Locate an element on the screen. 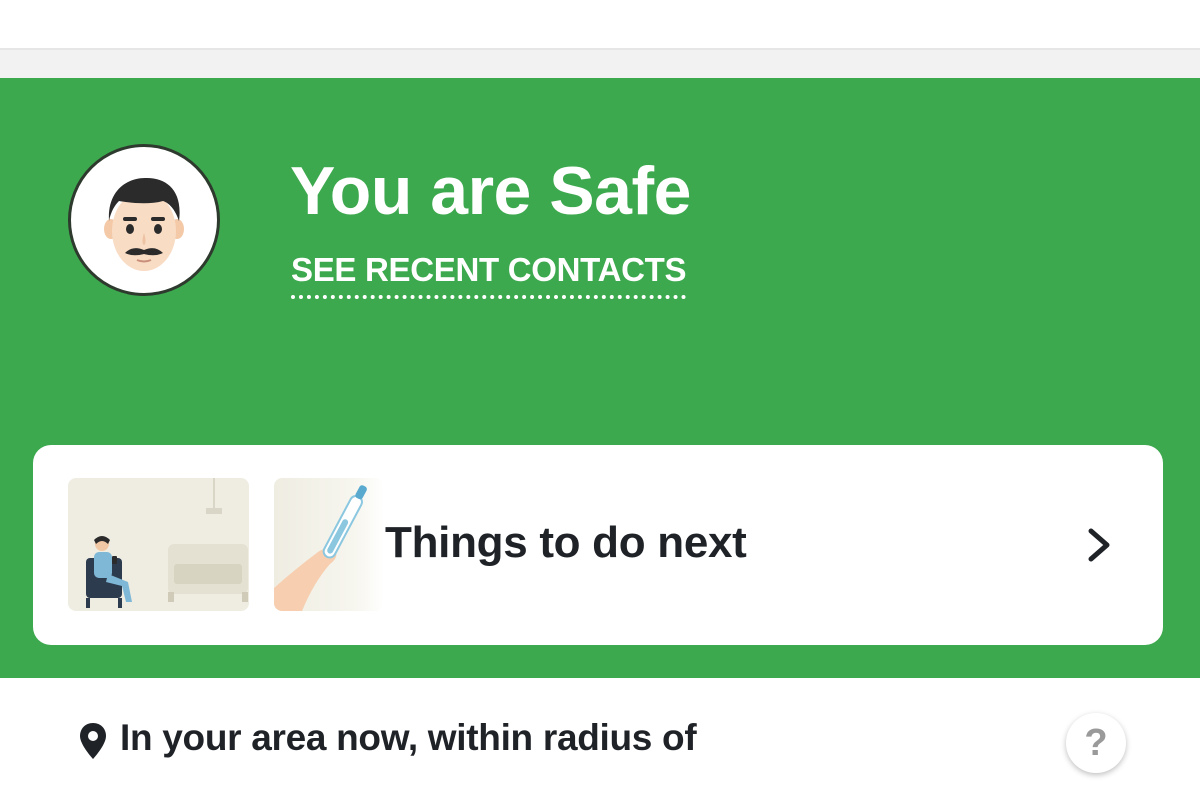 The width and height of the screenshot is (1200, 800). thermometer-thumbnail is located at coordinates (329, 544).